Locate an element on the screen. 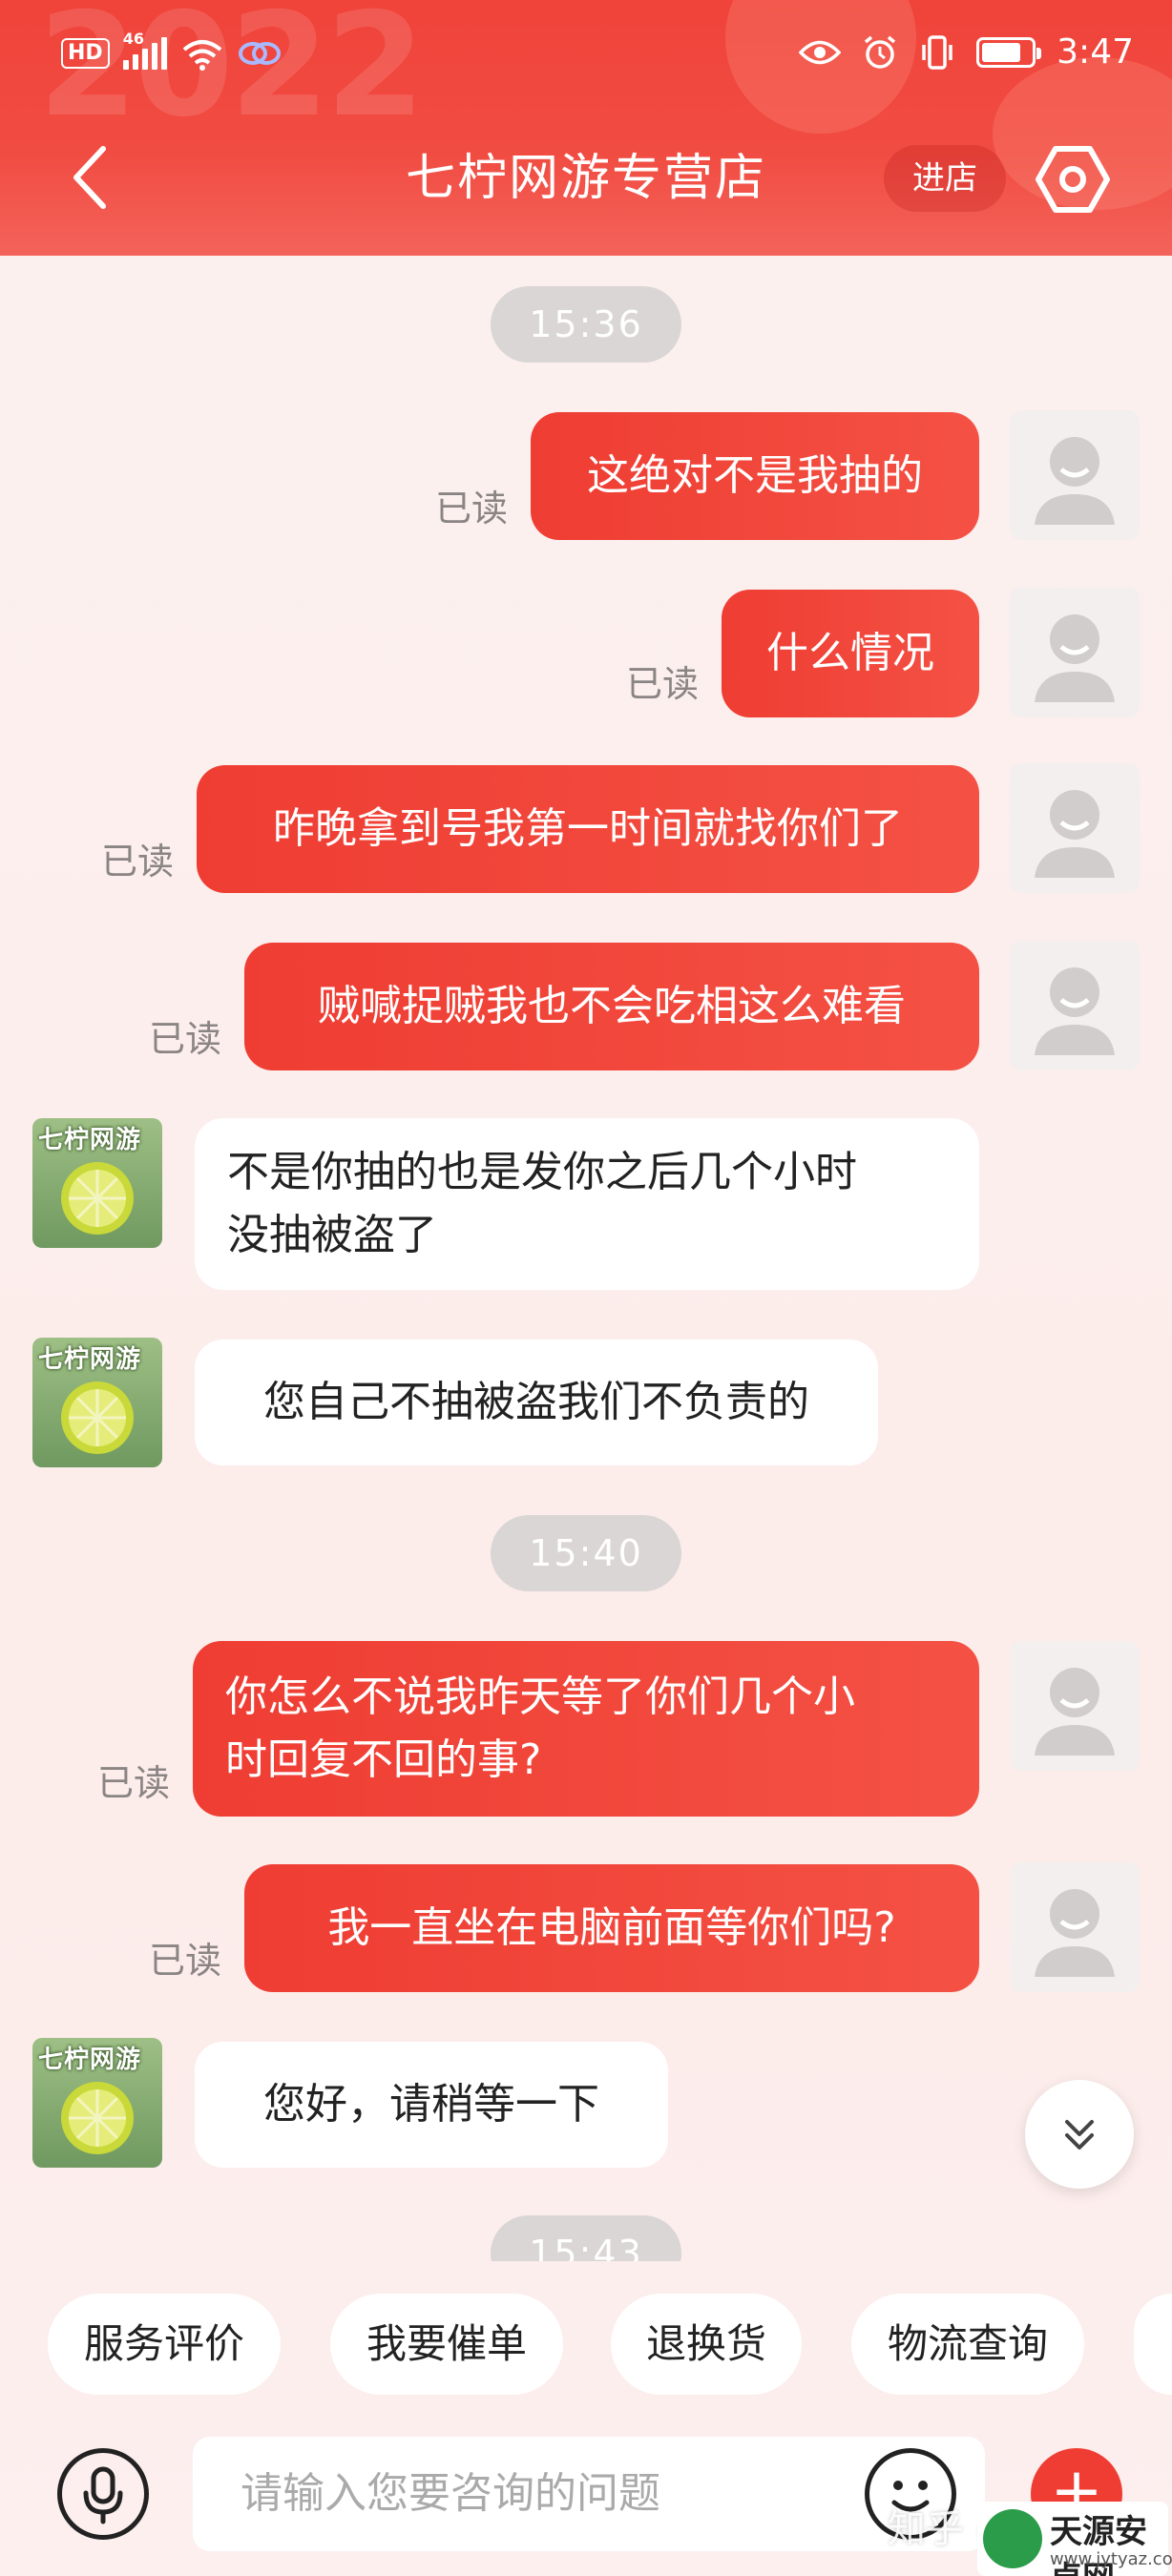 Image resolution: width=1172 pixels, height=2576 pixels. battery-icon is located at coordinates (1009, 52).